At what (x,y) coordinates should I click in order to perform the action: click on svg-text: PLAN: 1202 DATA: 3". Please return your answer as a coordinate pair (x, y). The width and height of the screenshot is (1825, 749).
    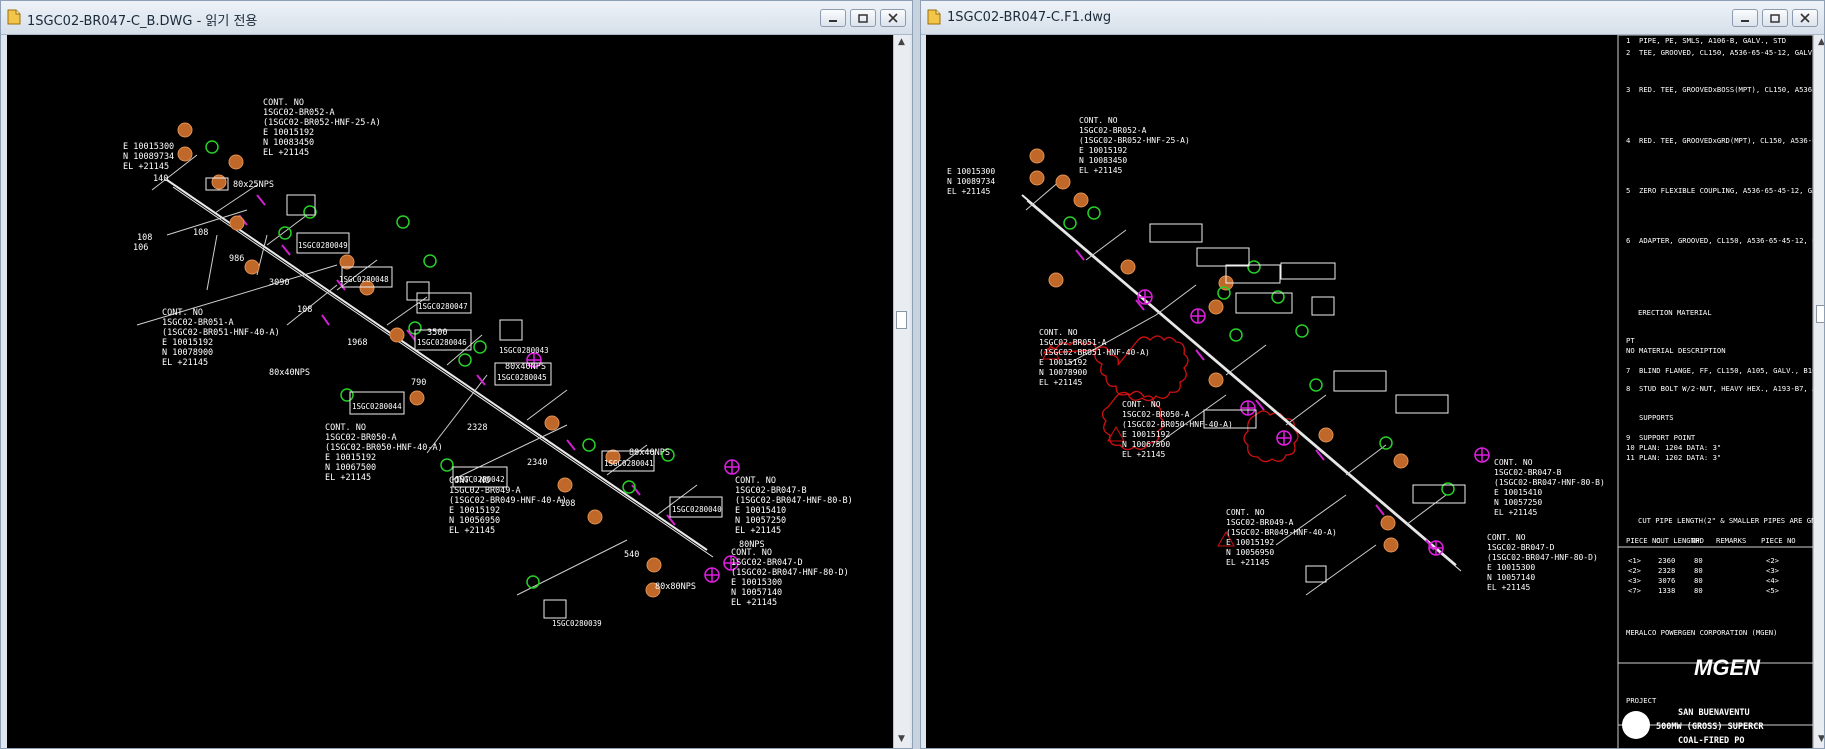
    Looking at the image, I should click on (1680, 457).